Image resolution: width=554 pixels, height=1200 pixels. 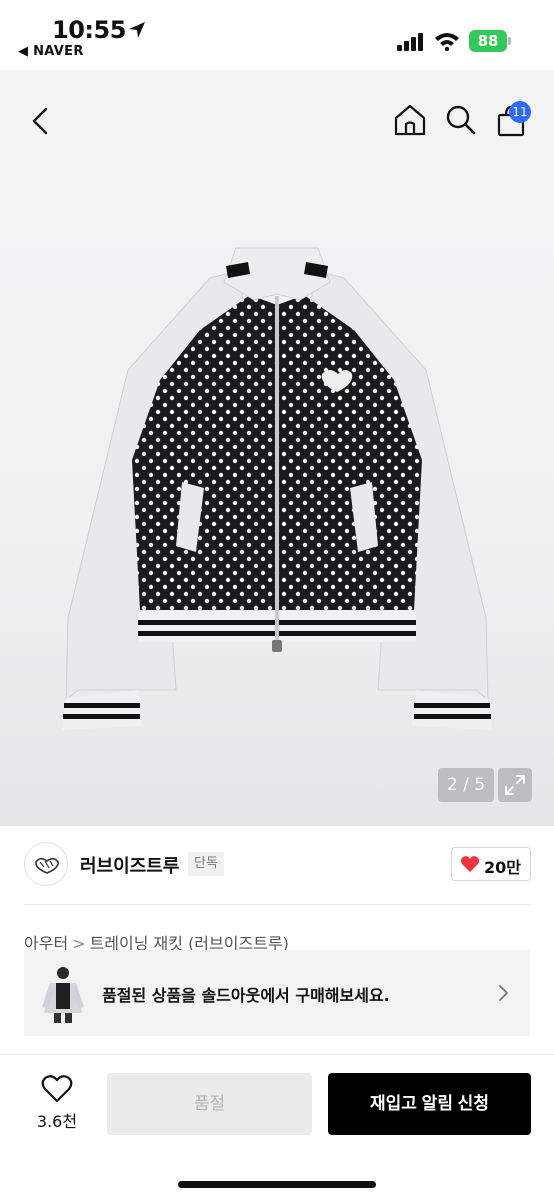 I want to click on soldout-banner-text: 품절된 상품을 솔드아웃에서 구매해보세요., so click(x=246, y=995).